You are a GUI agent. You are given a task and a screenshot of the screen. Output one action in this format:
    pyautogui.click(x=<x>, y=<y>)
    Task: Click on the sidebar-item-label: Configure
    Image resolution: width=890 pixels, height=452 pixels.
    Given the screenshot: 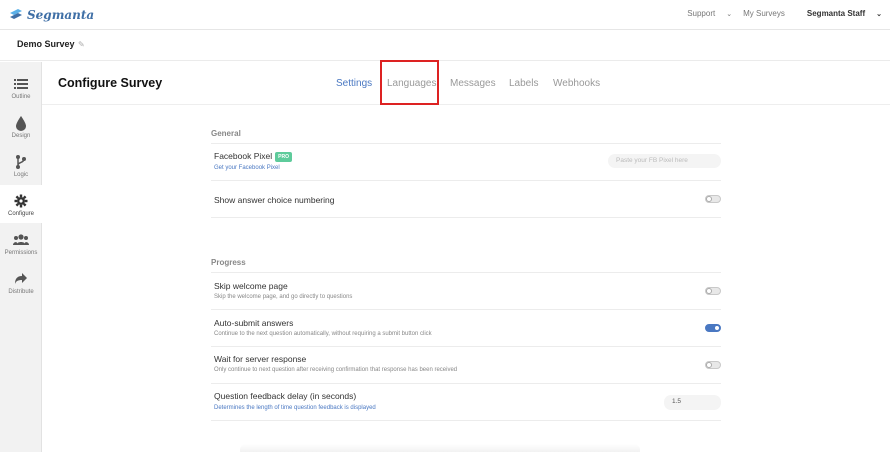 What is the action you would take?
    pyautogui.click(x=20, y=214)
    